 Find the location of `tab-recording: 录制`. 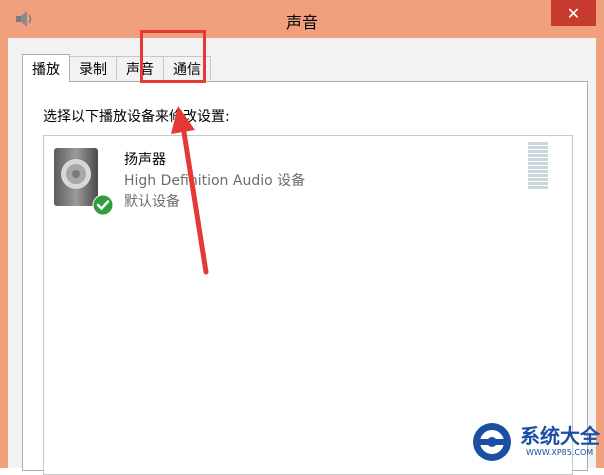

tab-recording: 录制 is located at coordinates (93, 68).